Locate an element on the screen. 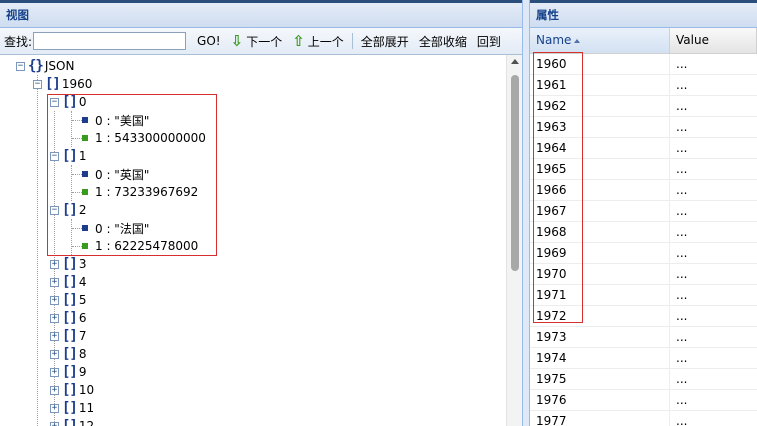 The height and width of the screenshot is (426, 757). prev-label: 上一个 is located at coordinates (325, 41).